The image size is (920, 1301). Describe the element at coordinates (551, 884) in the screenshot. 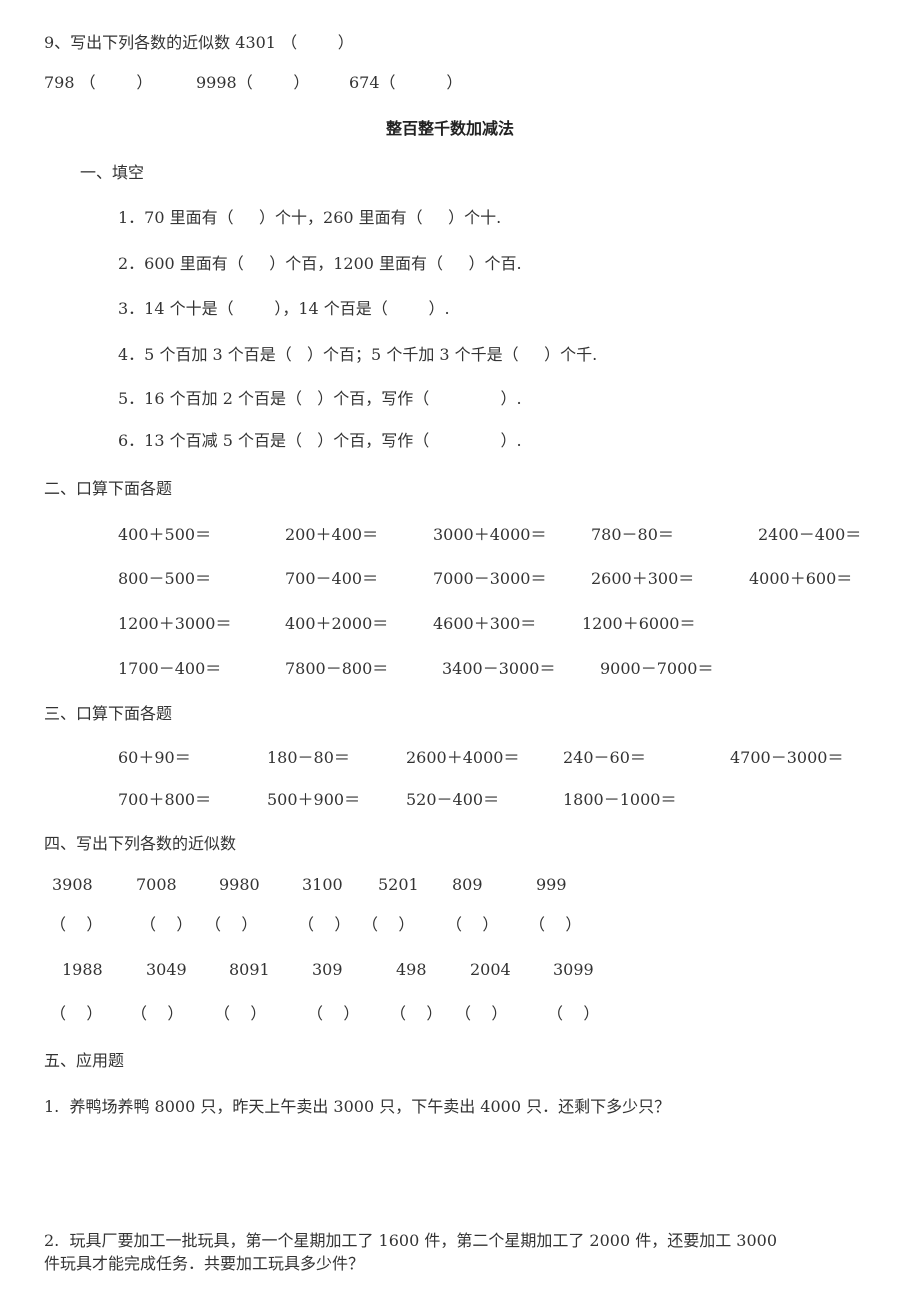

I see `approx-number: 999` at that location.